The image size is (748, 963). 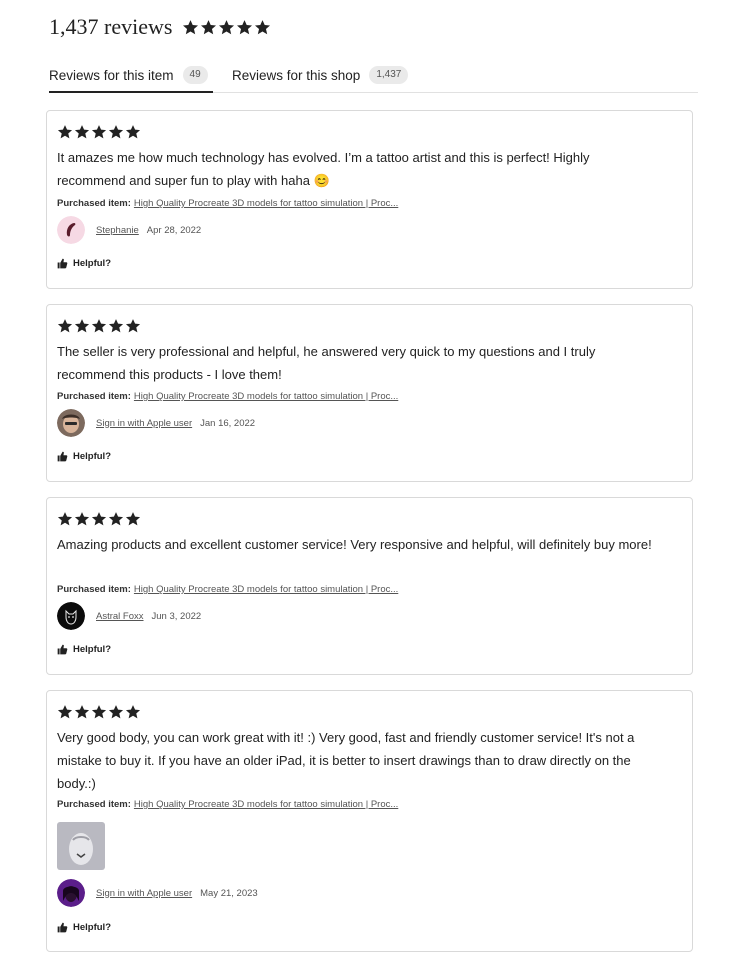 I want to click on review-date: Jun 3, 2022, so click(x=176, y=616).